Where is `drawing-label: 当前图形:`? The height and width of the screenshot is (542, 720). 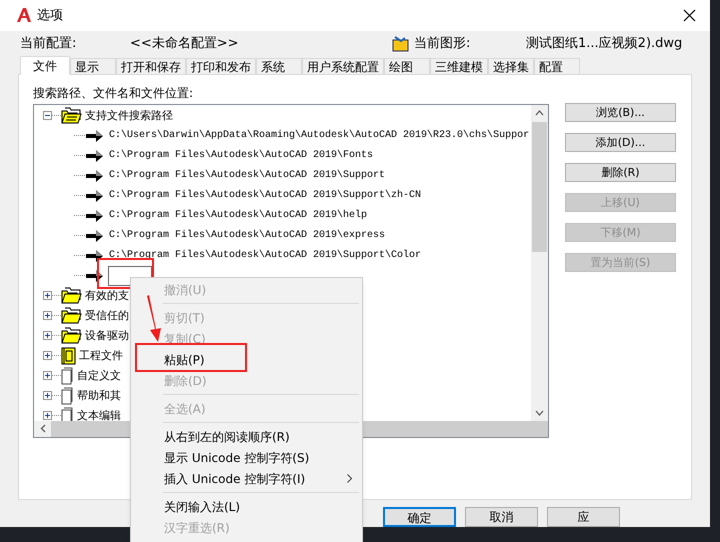 drawing-label: 当前图形: is located at coordinates (443, 44).